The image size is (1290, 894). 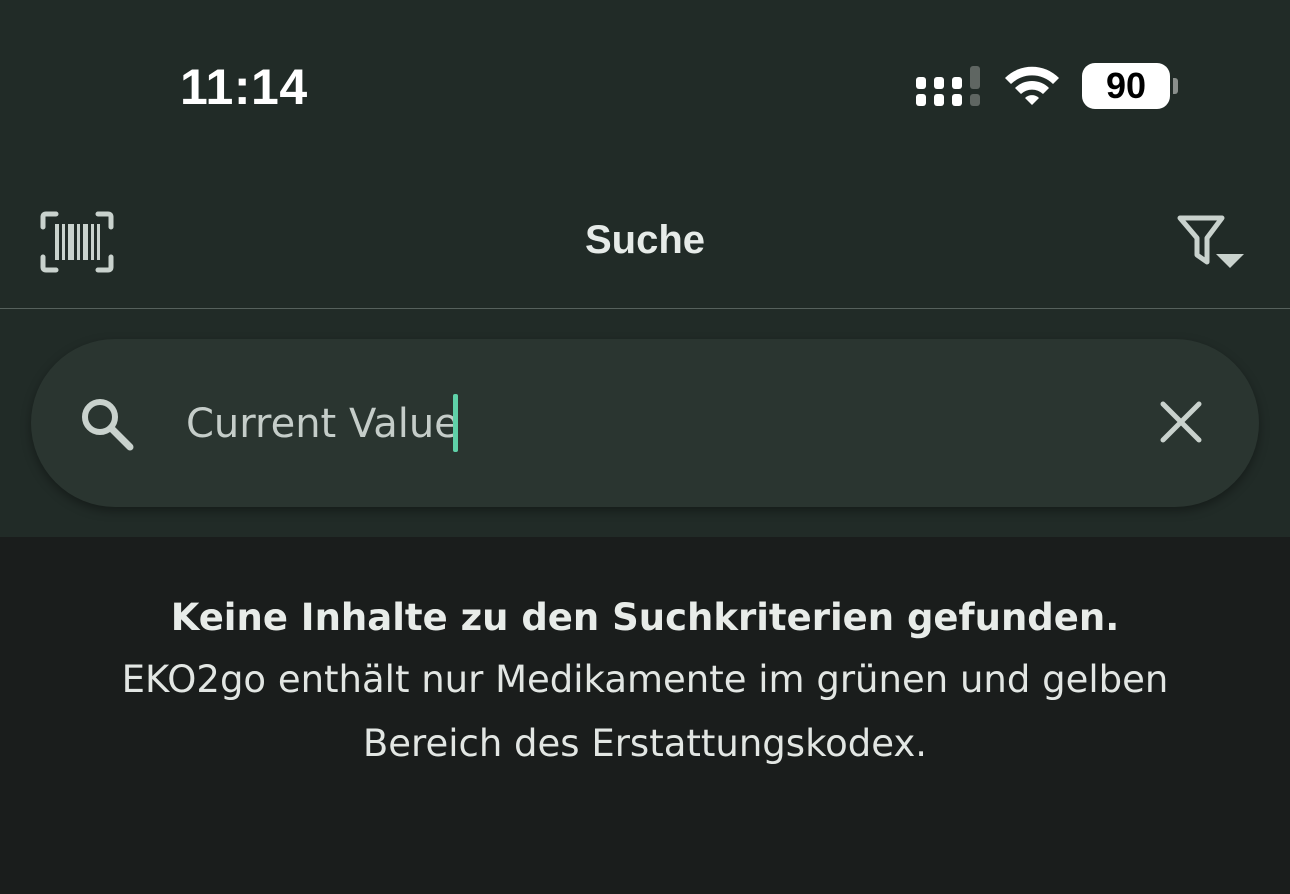 I want to click on filter-dropdown-icon, so click(x=1211, y=242).